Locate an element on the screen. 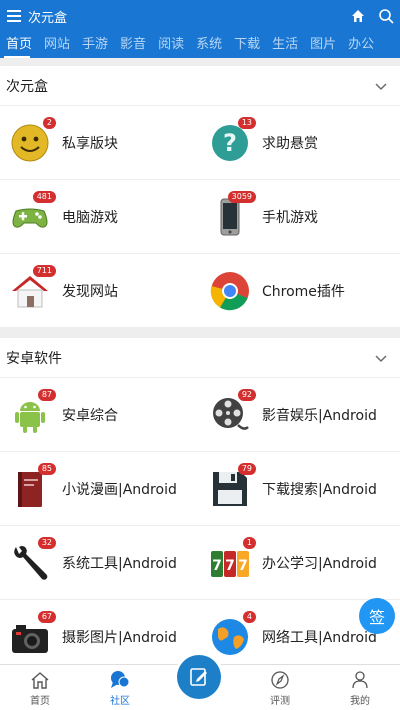 The image size is (400, 710). forum-item: 3059 手机游戏 is located at coordinates (300, 217).